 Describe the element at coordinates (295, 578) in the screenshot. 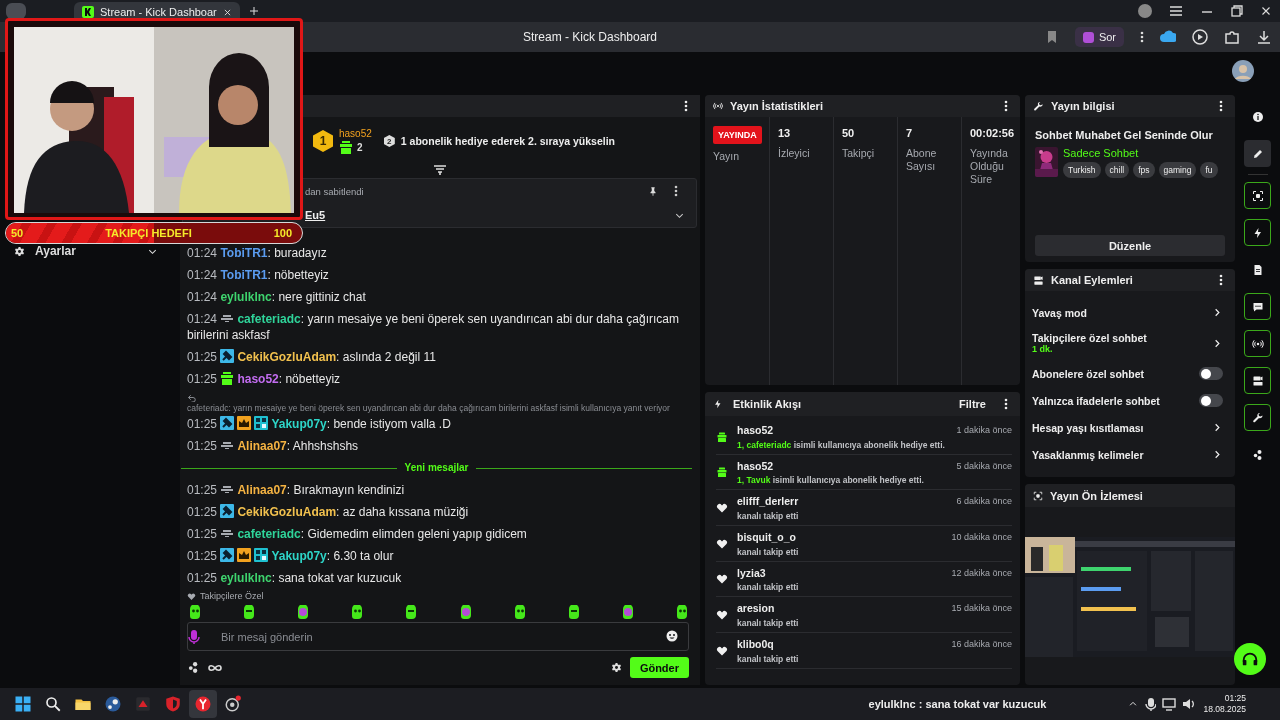

I see `chat-message: 01:25 eylulklnc: sana tokat var kuzucuk` at that location.